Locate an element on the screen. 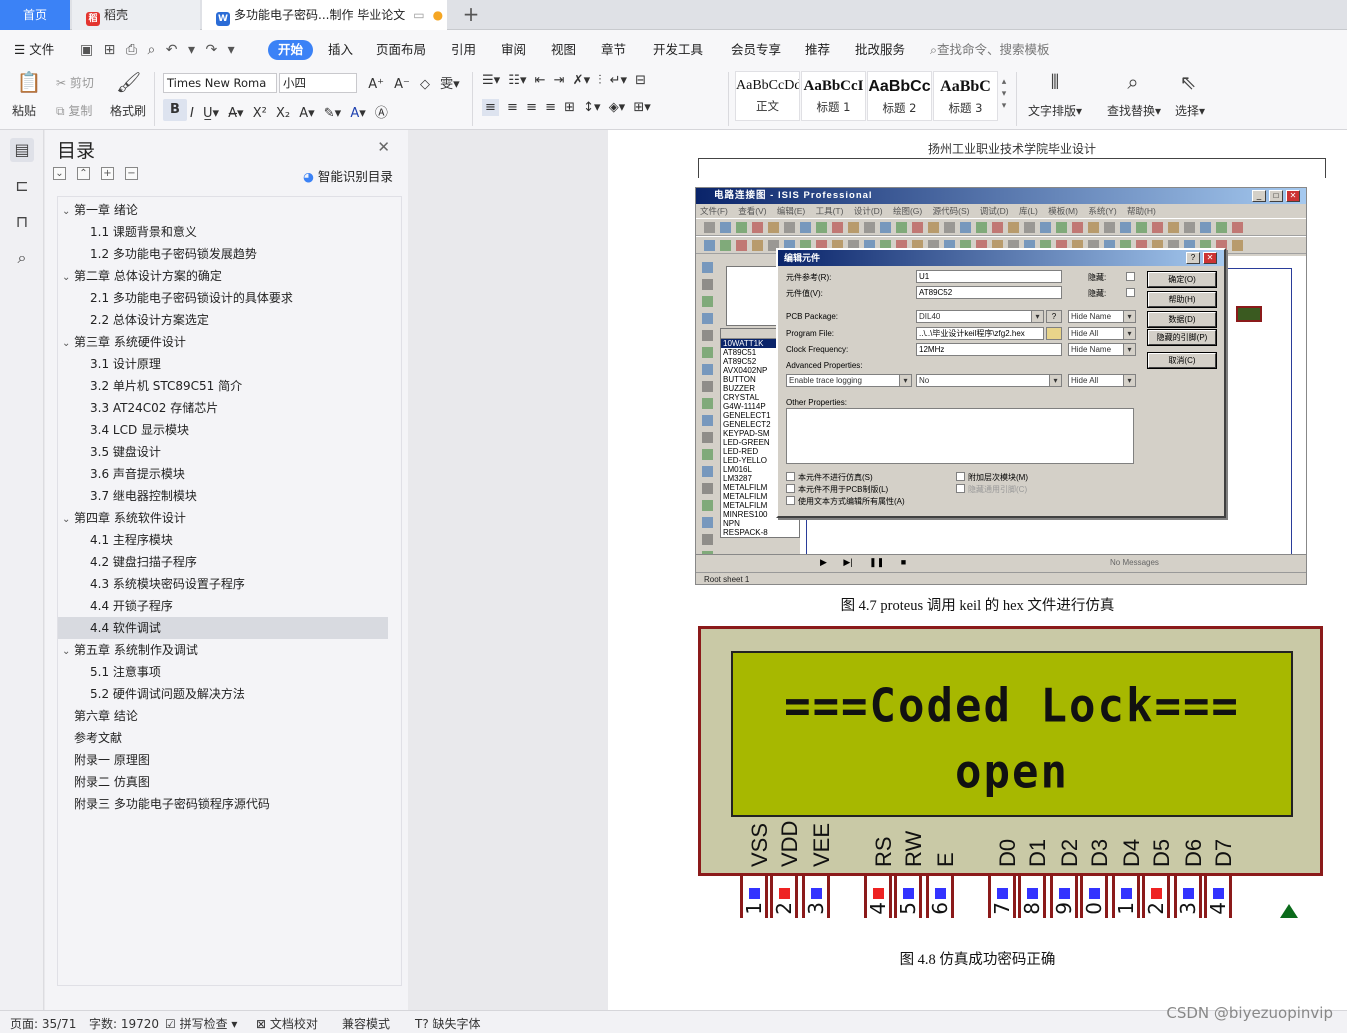 The width and height of the screenshot is (1347, 1033). paste-icon: 📋 is located at coordinates (29, 82).